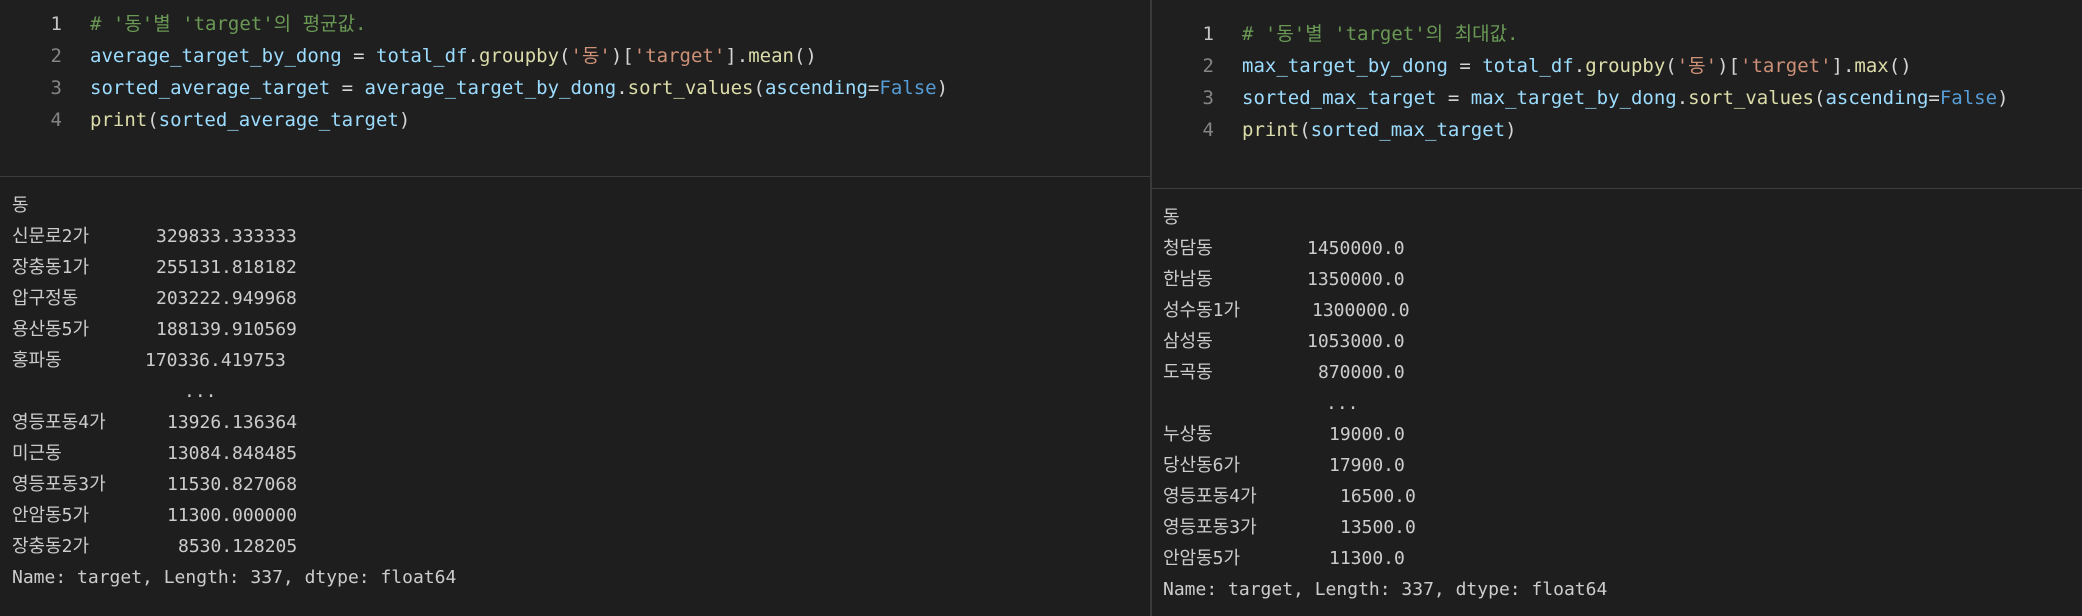  I want to click on output-row: 영등포동3가 13500.0, so click(1289, 527).